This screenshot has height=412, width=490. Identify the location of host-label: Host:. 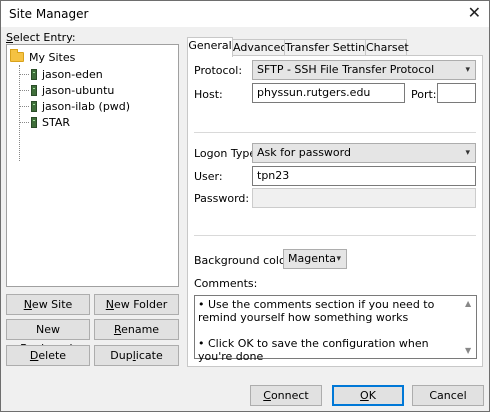
(208, 94).